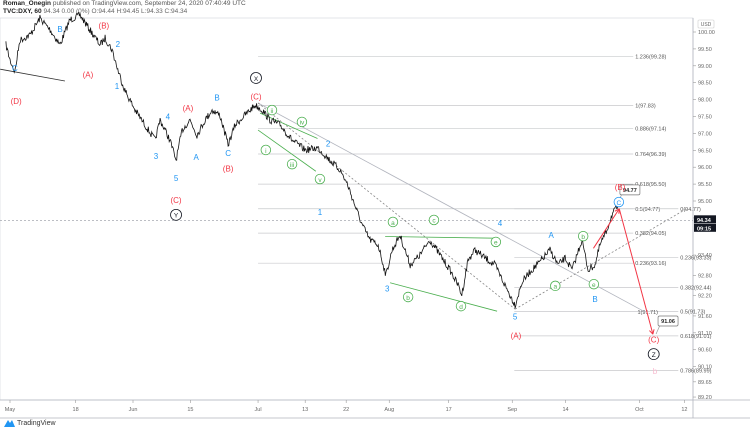 This screenshot has width=750, height=430. What do you see at coordinates (705, 276) in the screenshot?
I see `y-tick-label: 92.80` at bounding box center [705, 276].